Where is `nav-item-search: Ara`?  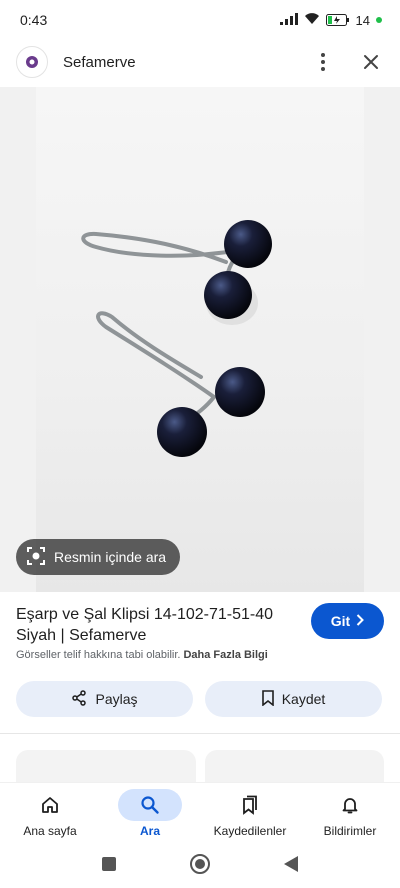
nav-item-search: Ara is located at coordinates (150, 813).